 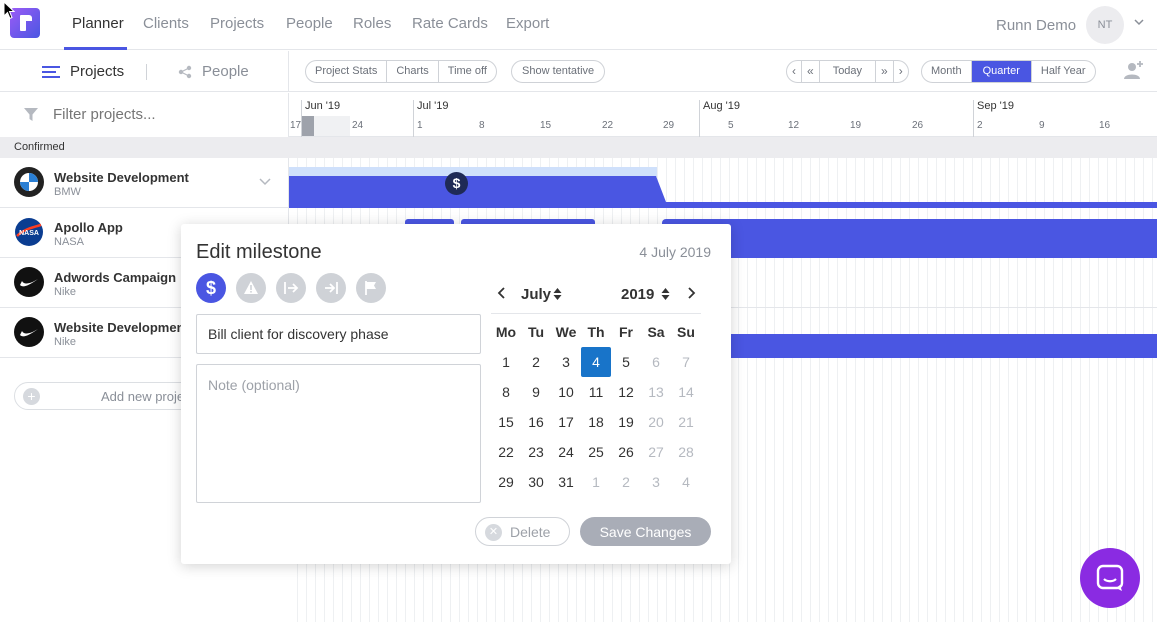 What do you see at coordinates (637, 294) in the screenshot?
I see `calendar-year: 2019` at bounding box center [637, 294].